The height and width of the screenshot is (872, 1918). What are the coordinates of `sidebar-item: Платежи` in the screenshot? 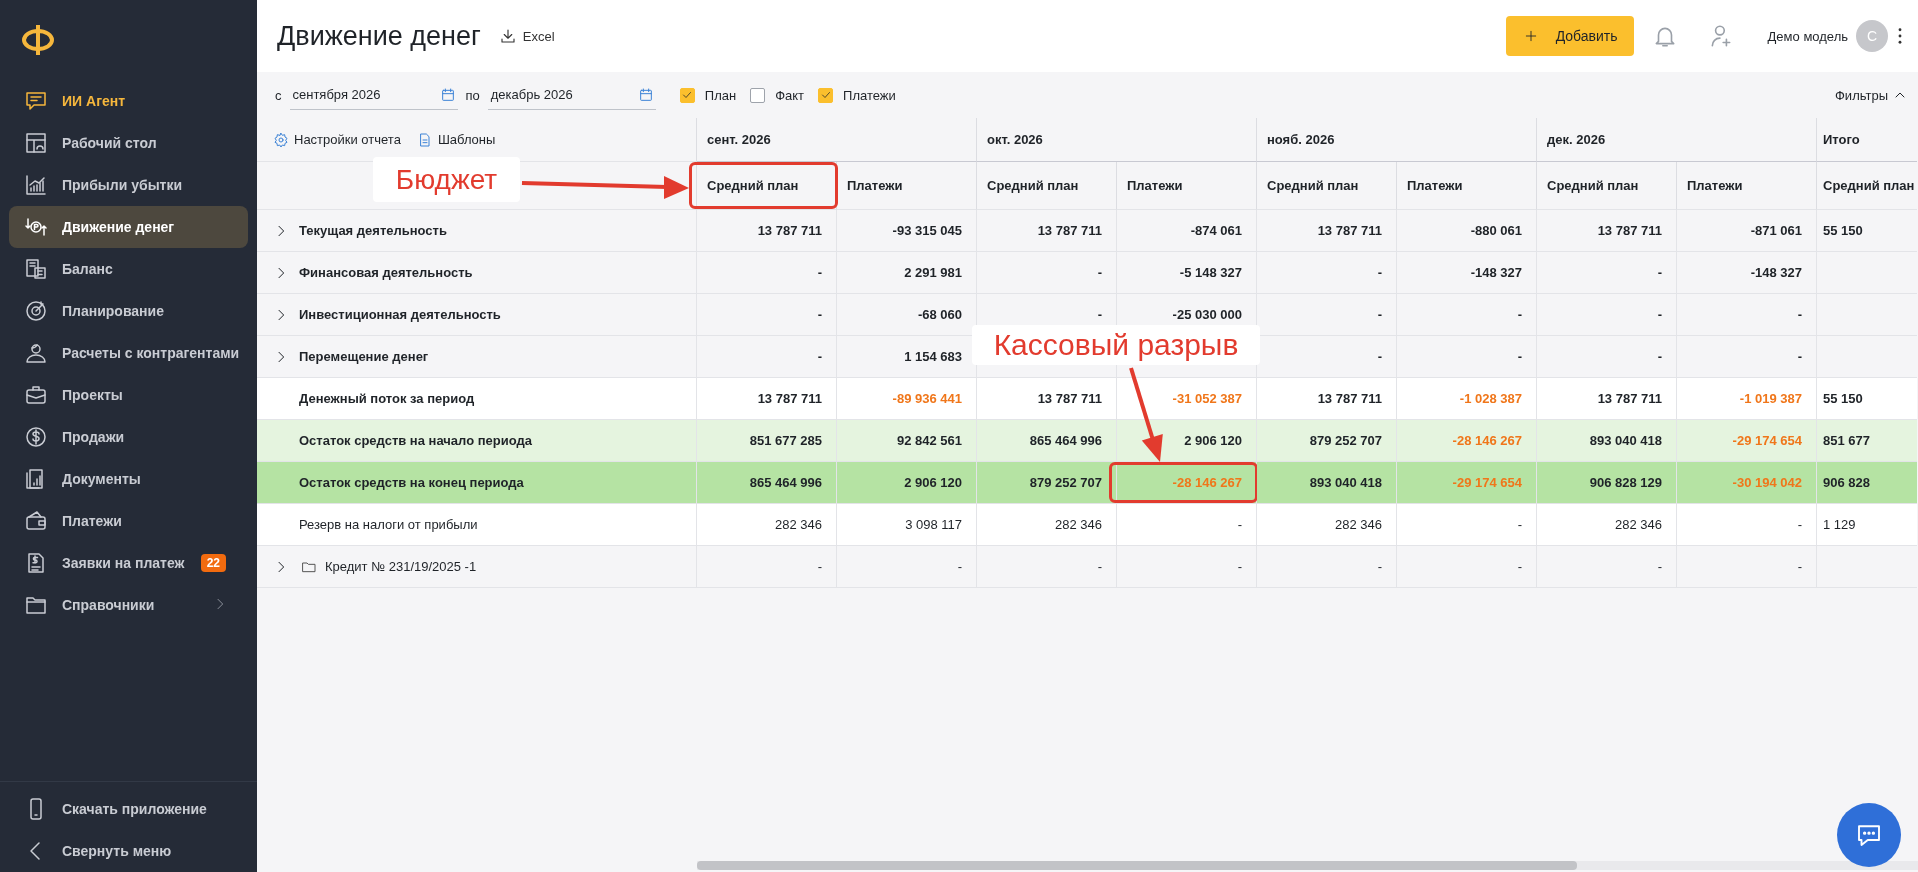 It's located at (128, 521).